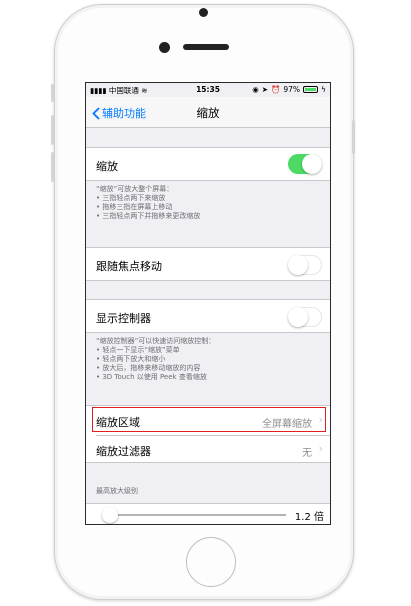  I want to click on zoom-footer-line: • 三指轻点两下来缩放, so click(131, 198).